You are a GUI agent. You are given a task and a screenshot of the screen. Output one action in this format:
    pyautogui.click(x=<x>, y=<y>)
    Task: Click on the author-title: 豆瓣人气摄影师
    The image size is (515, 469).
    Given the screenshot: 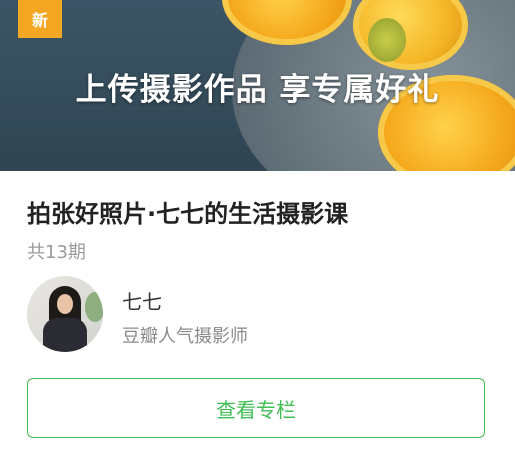 What is the action you would take?
    pyautogui.click(x=185, y=336)
    